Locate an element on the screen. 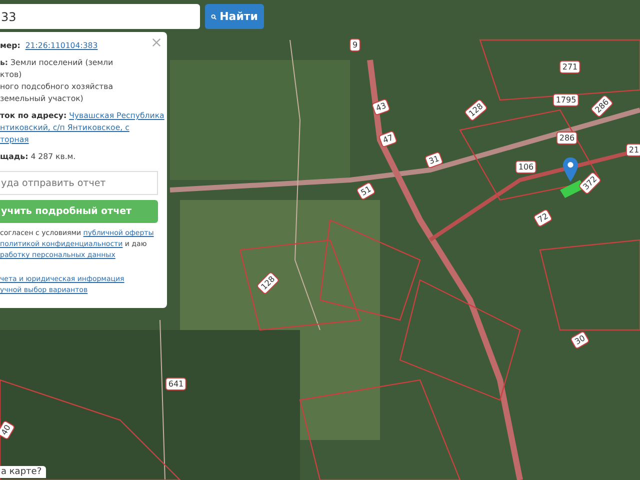 This screenshot has height=480, width=640. parcel-number: 9 is located at coordinates (355, 45).